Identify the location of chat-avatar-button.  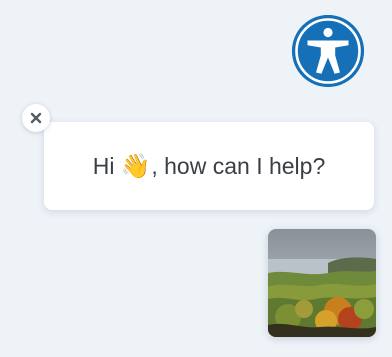
(322, 283).